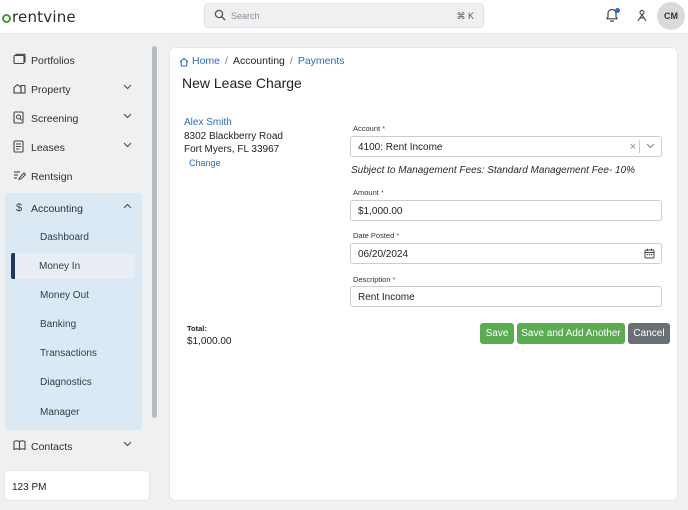  Describe the element at coordinates (77, 485) in the screenshot. I see `time-display: 123 PM` at that location.